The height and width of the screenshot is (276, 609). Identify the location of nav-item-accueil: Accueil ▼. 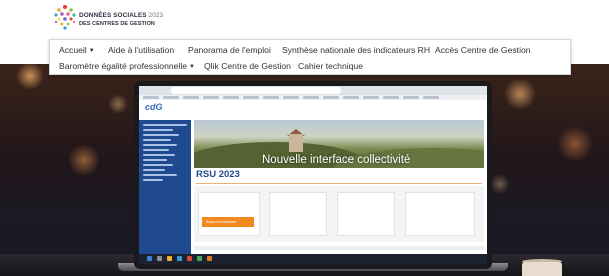
(77, 50).